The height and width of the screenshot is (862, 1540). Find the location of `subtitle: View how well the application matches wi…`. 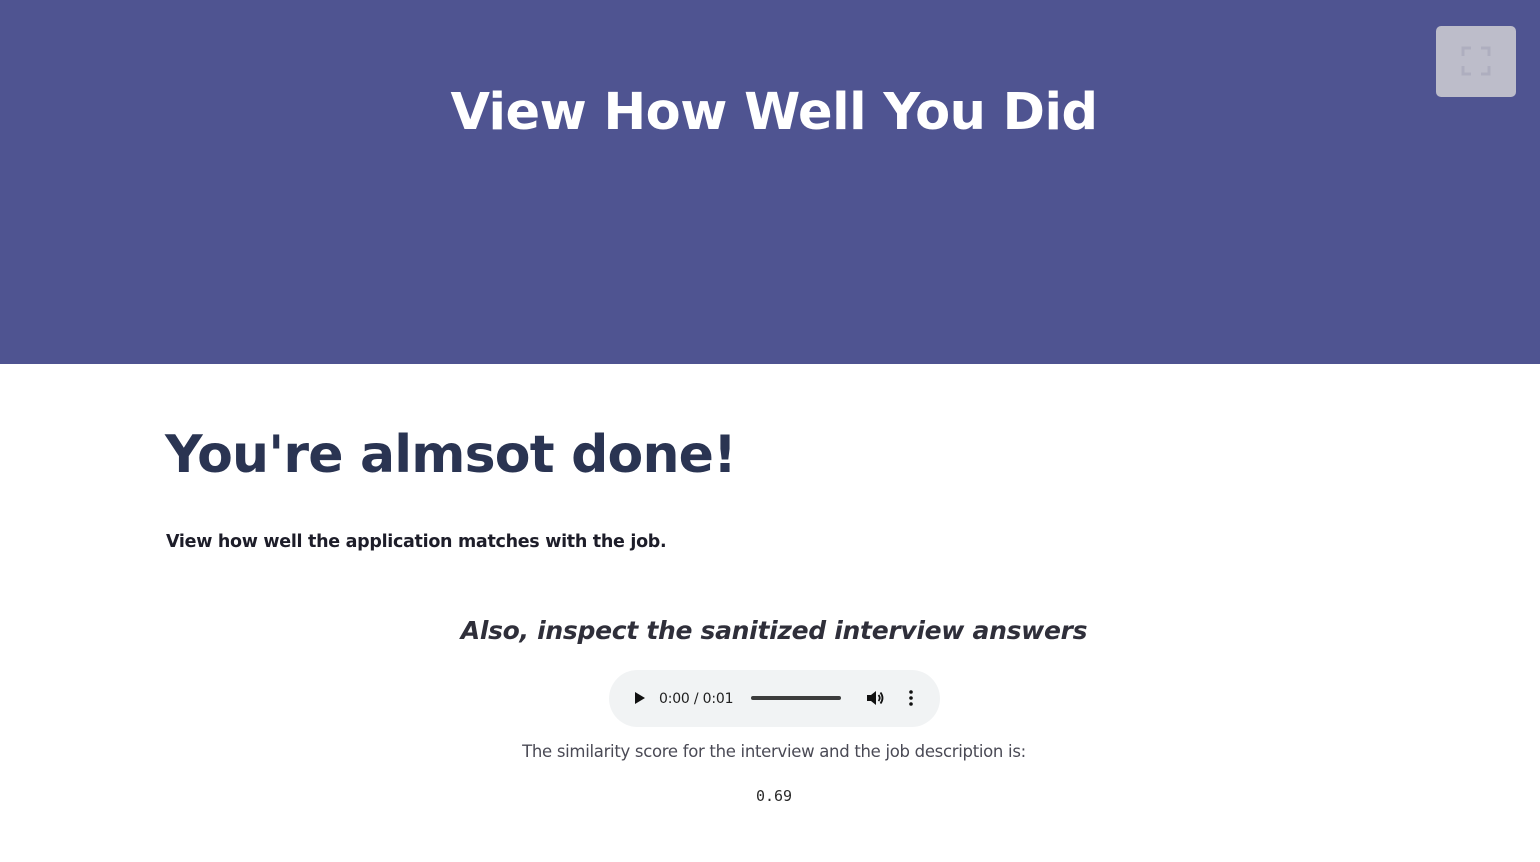

subtitle: View how well the application matches wi… is located at coordinates (416, 542).